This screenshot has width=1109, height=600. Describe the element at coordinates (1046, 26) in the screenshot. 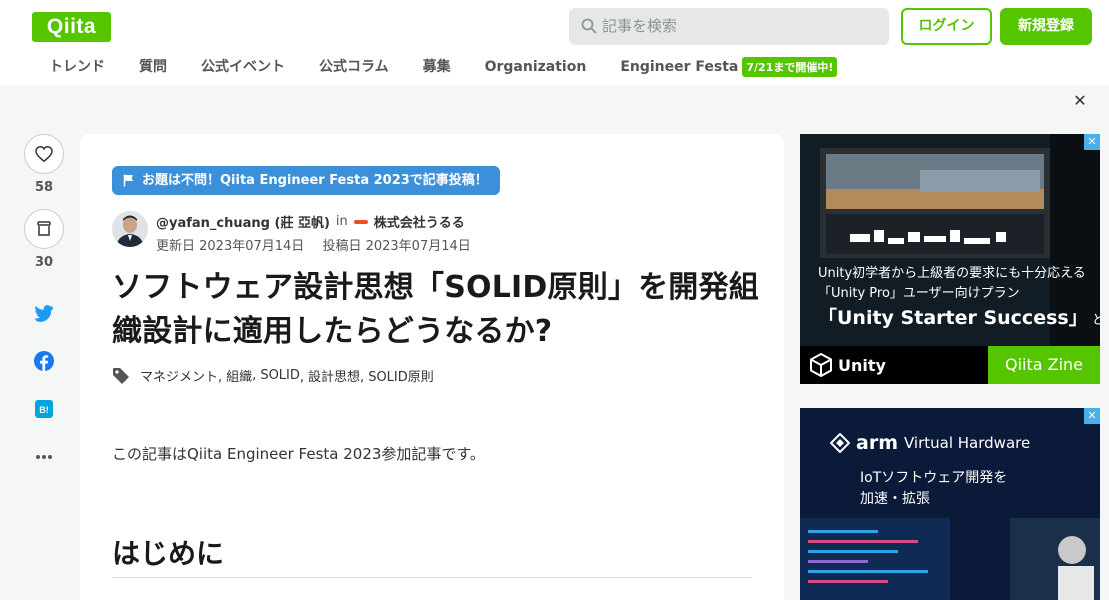

I see `signup-button: 新規登録` at that location.